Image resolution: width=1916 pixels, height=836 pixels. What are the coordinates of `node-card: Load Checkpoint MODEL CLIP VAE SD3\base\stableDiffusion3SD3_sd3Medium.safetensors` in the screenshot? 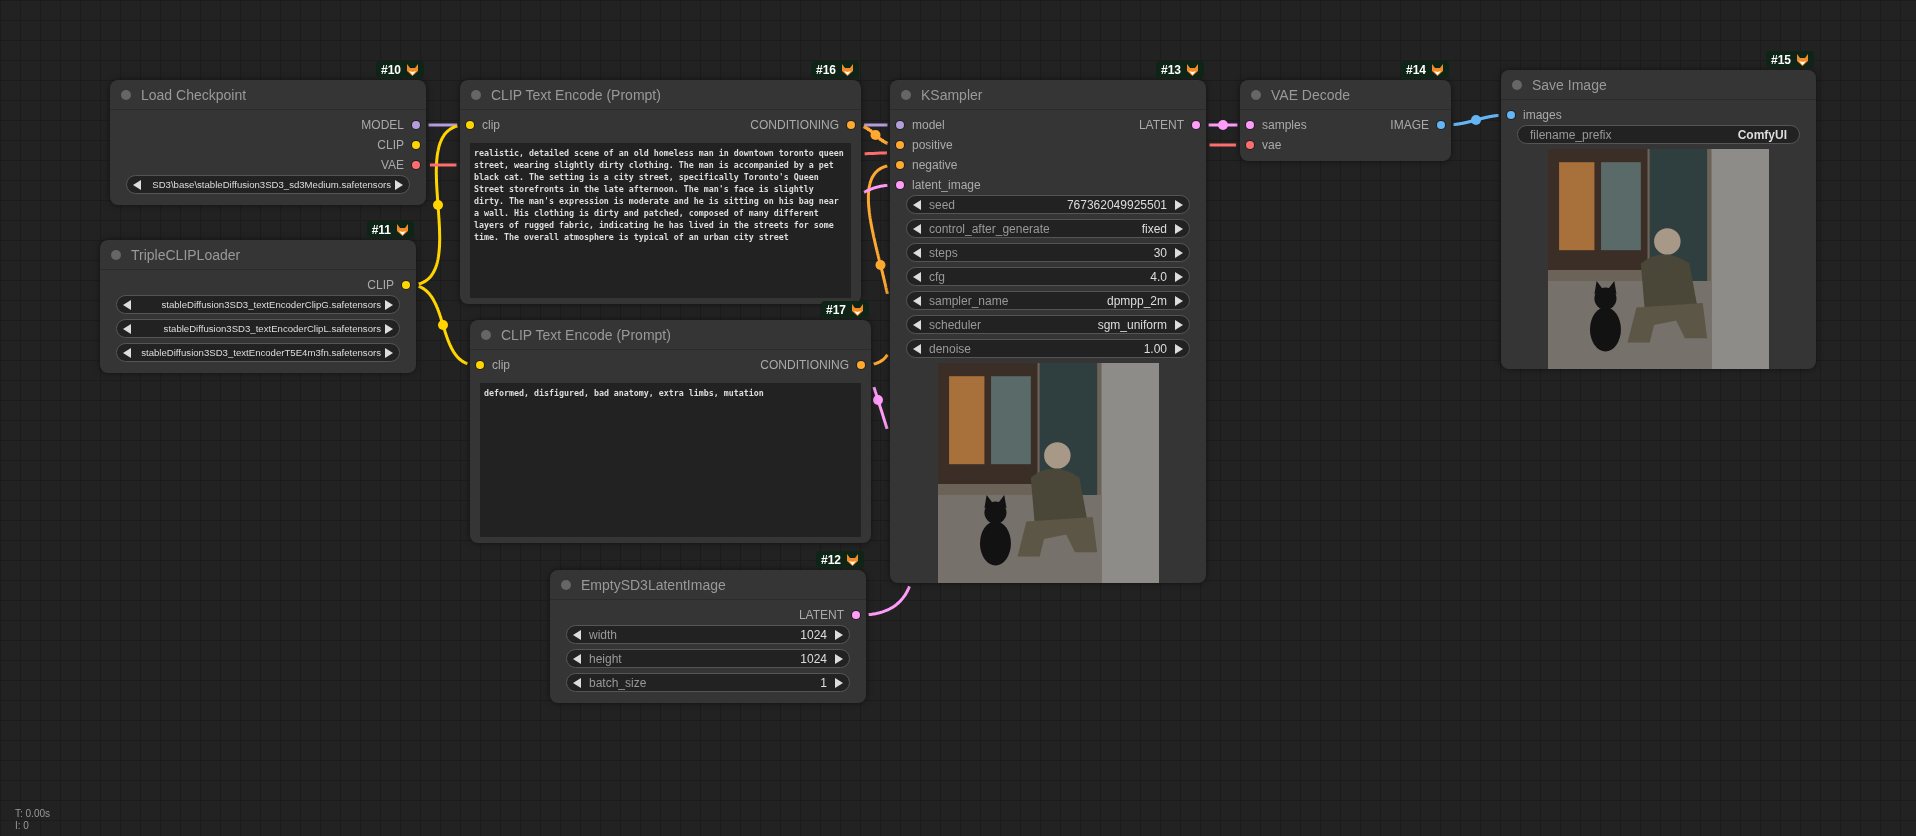 It's located at (268, 142).